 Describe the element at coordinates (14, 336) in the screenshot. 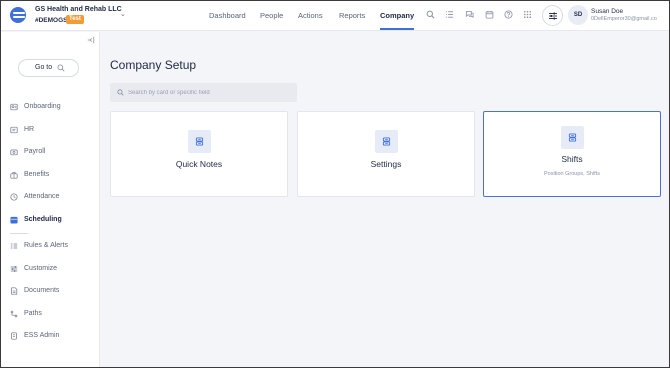

I see `ess-admin-icon` at that location.